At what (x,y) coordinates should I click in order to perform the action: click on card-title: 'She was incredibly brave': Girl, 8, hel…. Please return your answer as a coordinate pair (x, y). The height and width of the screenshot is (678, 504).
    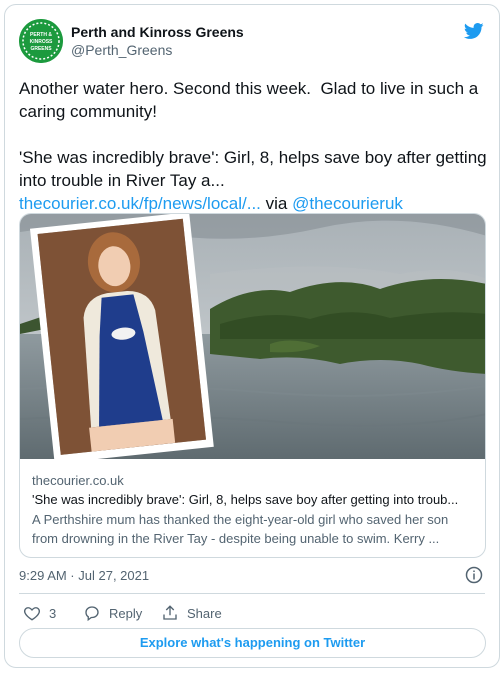
    Looking at the image, I should click on (252, 500).